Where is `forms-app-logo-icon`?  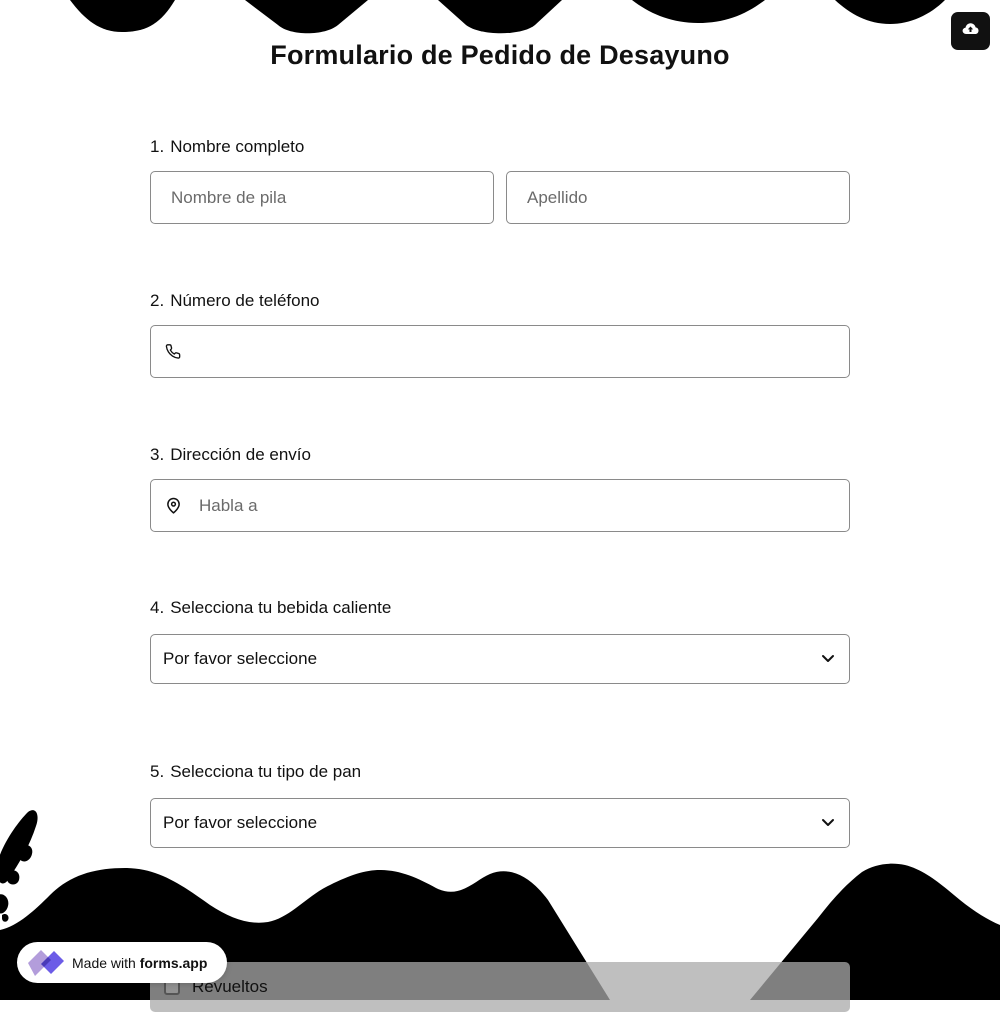
forms-app-logo-icon is located at coordinates (46, 963).